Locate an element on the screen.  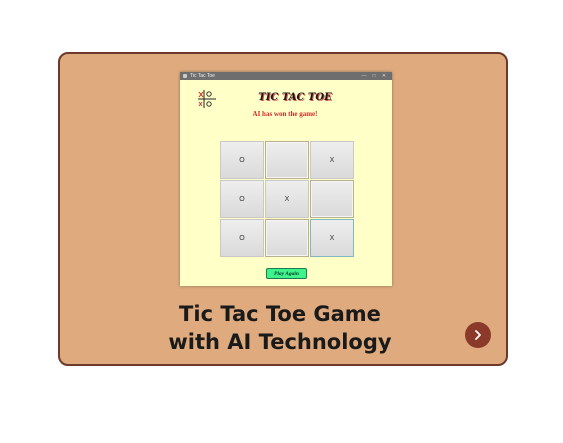
maximize-button: □ is located at coordinates (374, 76).